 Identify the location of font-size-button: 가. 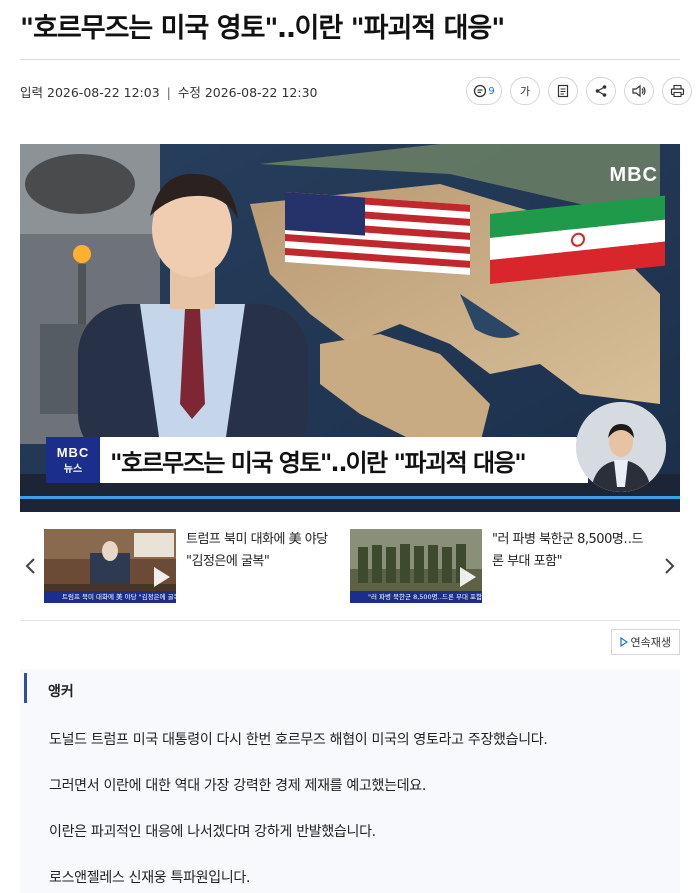
(525, 91).